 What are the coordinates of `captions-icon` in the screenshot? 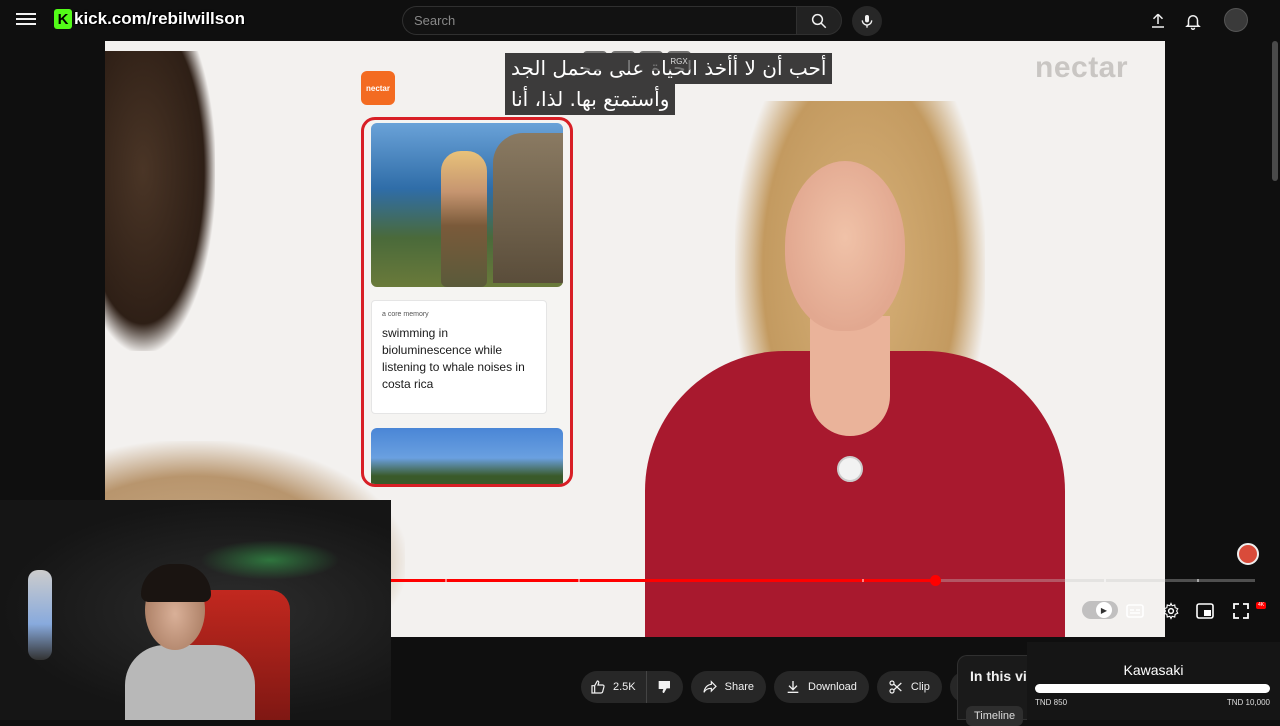 It's located at (1135, 611).